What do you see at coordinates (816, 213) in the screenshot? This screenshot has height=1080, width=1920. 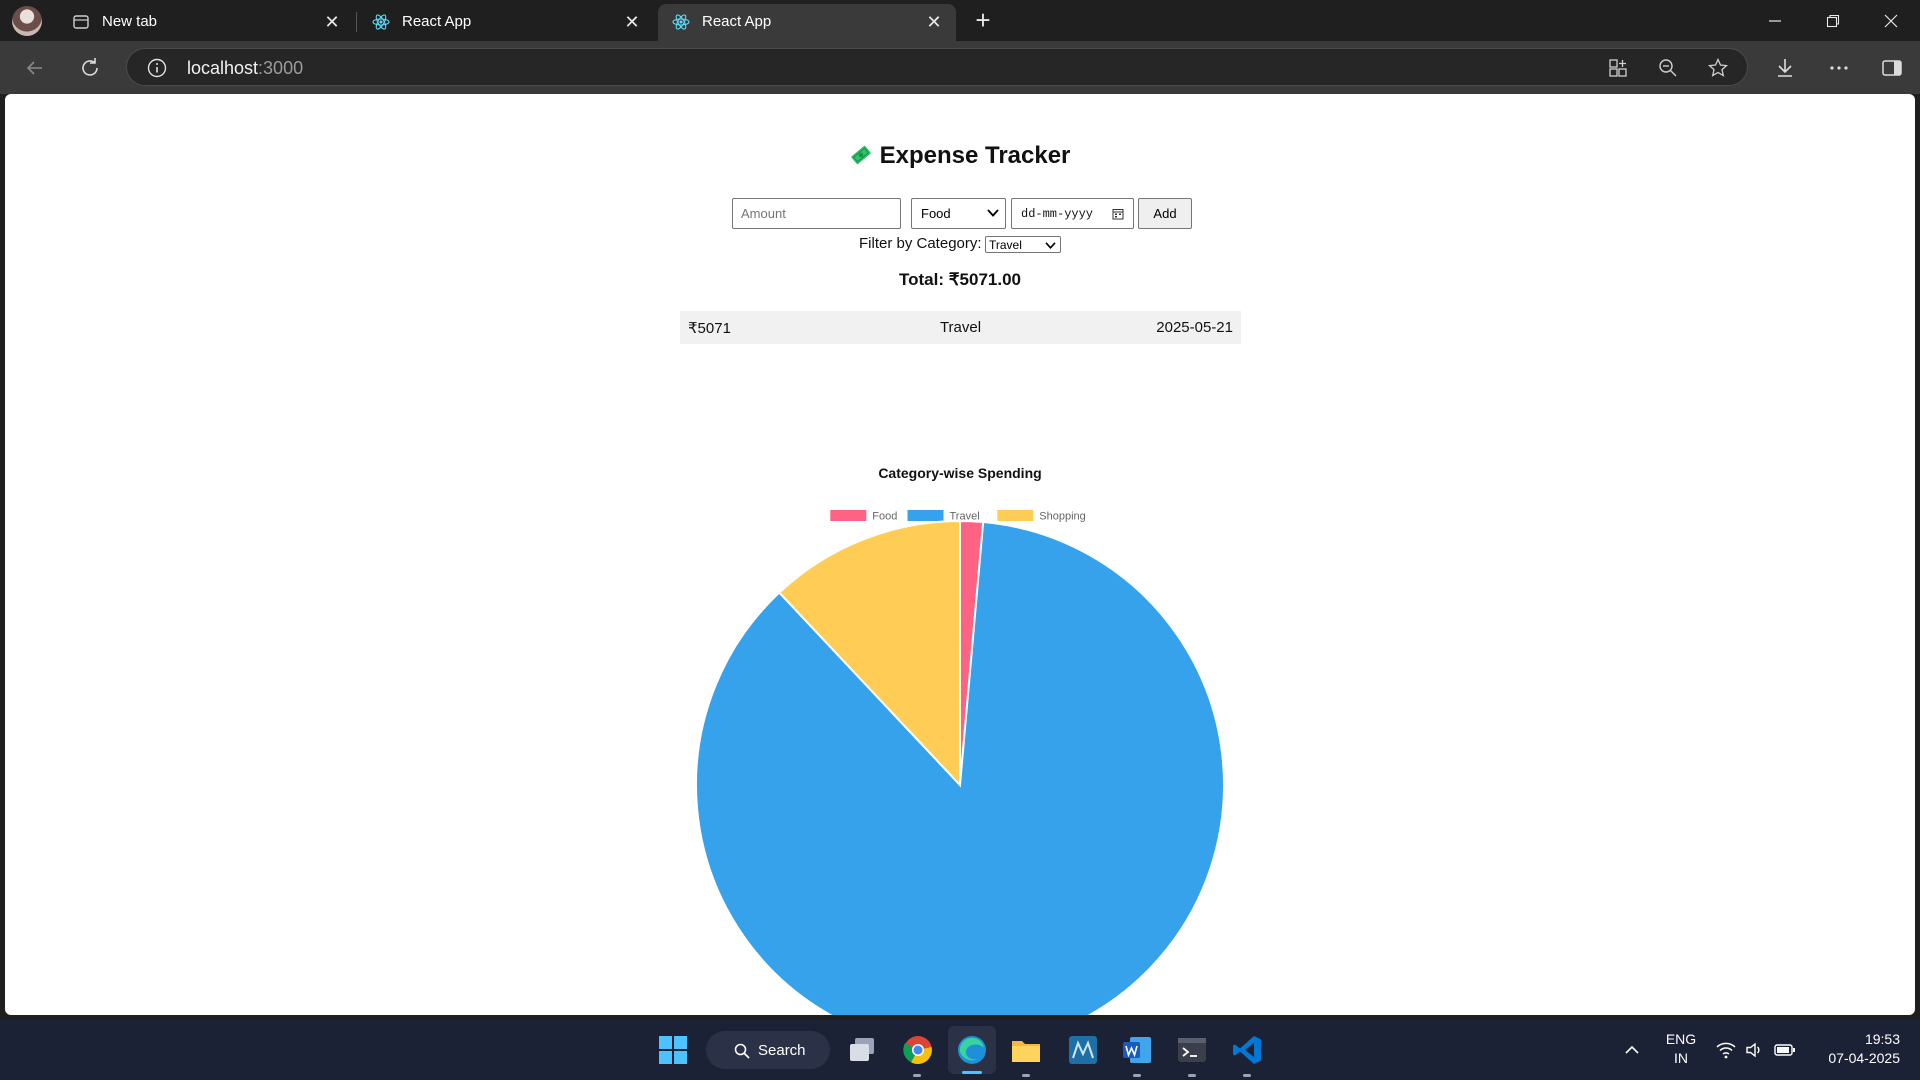 I see `amount-input` at bounding box center [816, 213].